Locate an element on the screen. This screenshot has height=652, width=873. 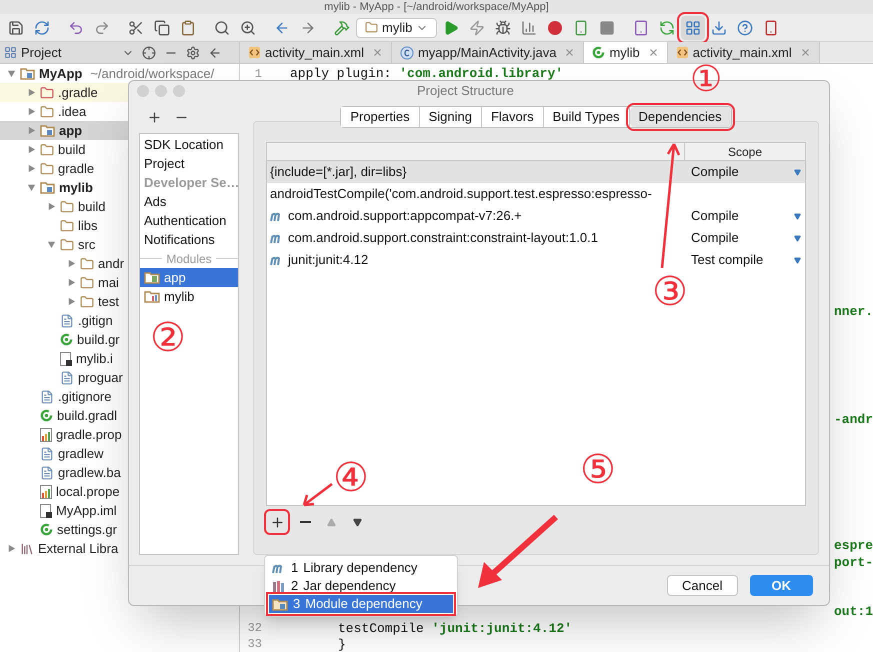
menu-item: 3 Module dependency is located at coordinates (361, 604).